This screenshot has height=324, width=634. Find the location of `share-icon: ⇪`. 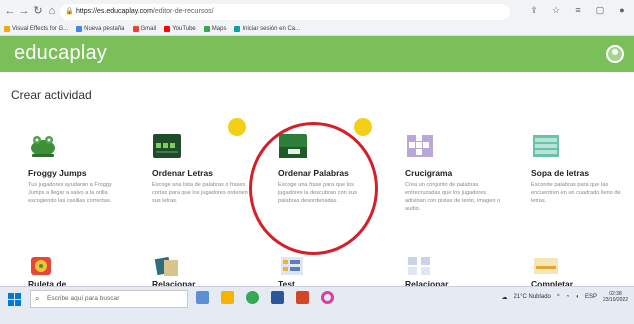

share-icon: ⇪ is located at coordinates (534, 10).